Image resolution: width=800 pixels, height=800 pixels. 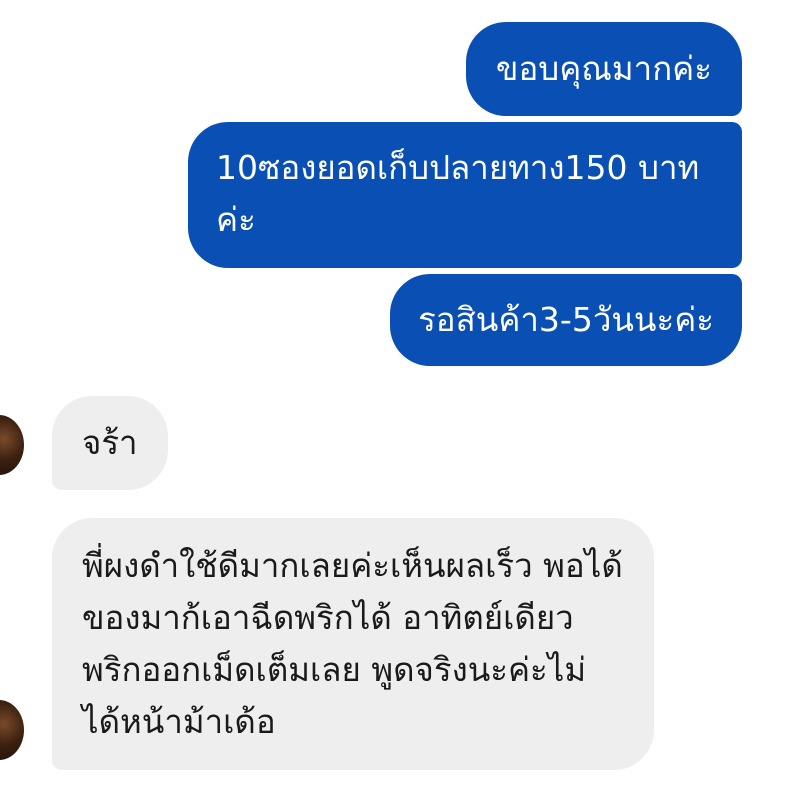 What do you see at coordinates (458, 193) in the screenshot?
I see `message-text: 10ซองยอดเก็บปลายทาง150 บาทค่ะ` at bounding box center [458, 193].